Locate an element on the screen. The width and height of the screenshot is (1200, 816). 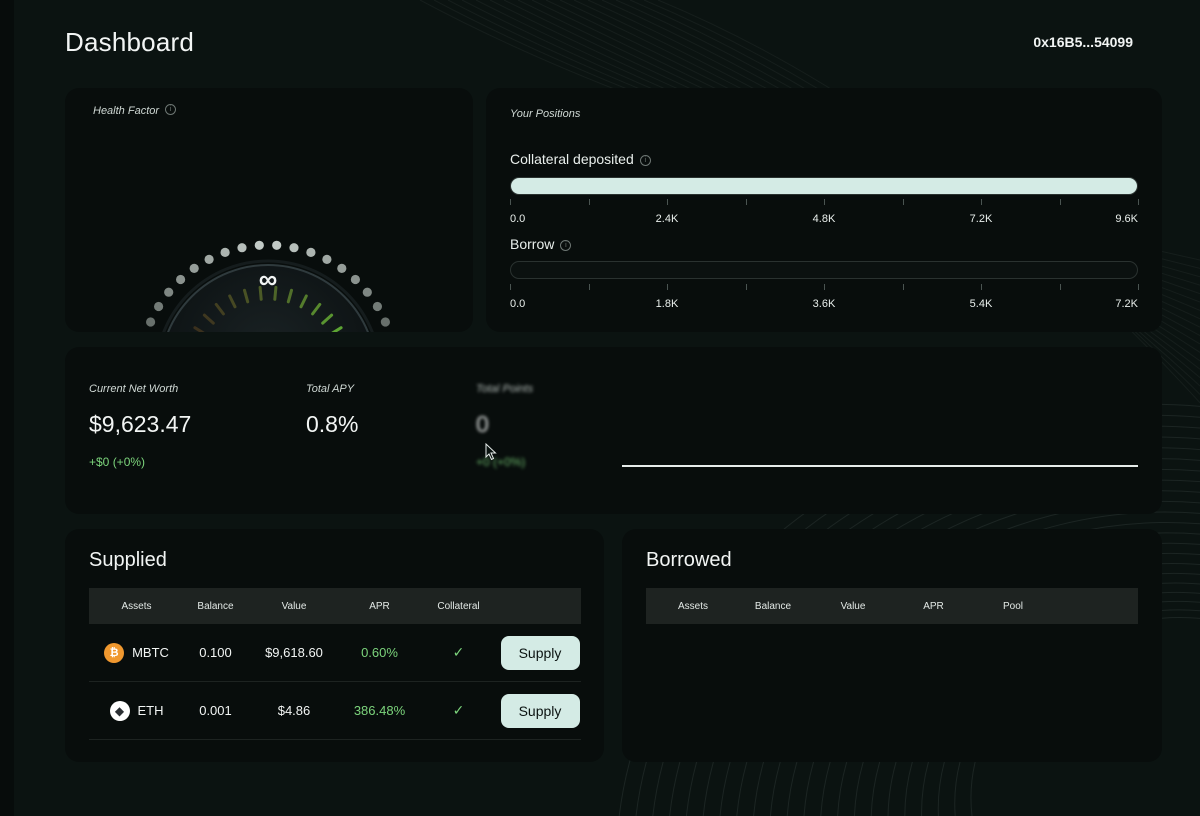
apr-cell: 0.60% is located at coordinates (379, 652).